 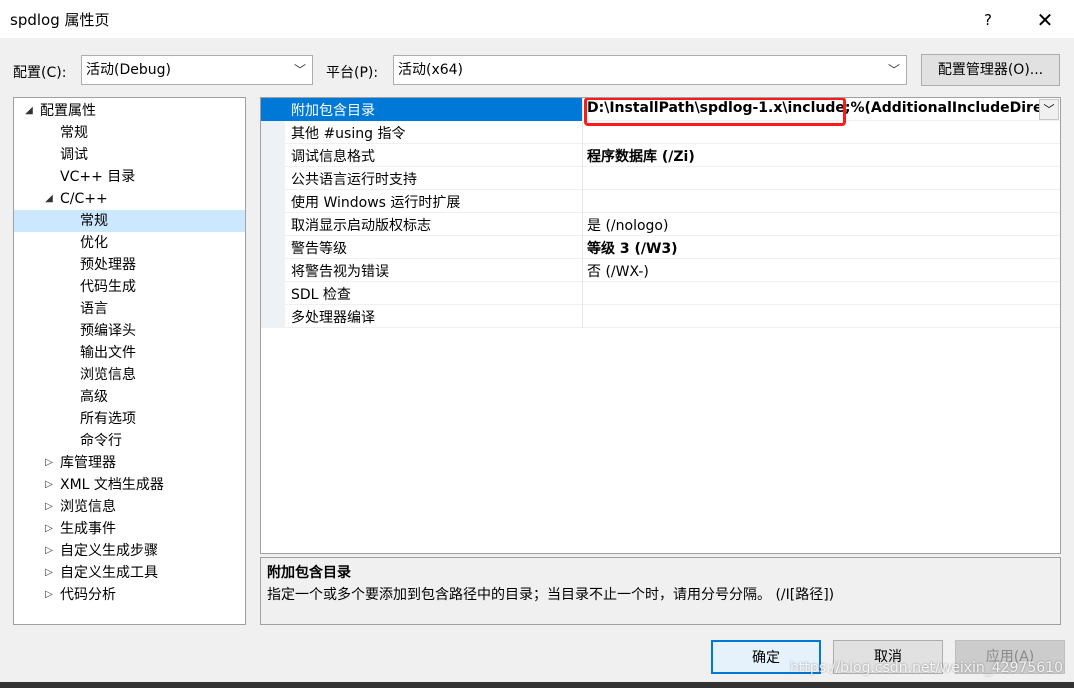 I want to click on tree-item: 命令行, so click(x=129, y=441).